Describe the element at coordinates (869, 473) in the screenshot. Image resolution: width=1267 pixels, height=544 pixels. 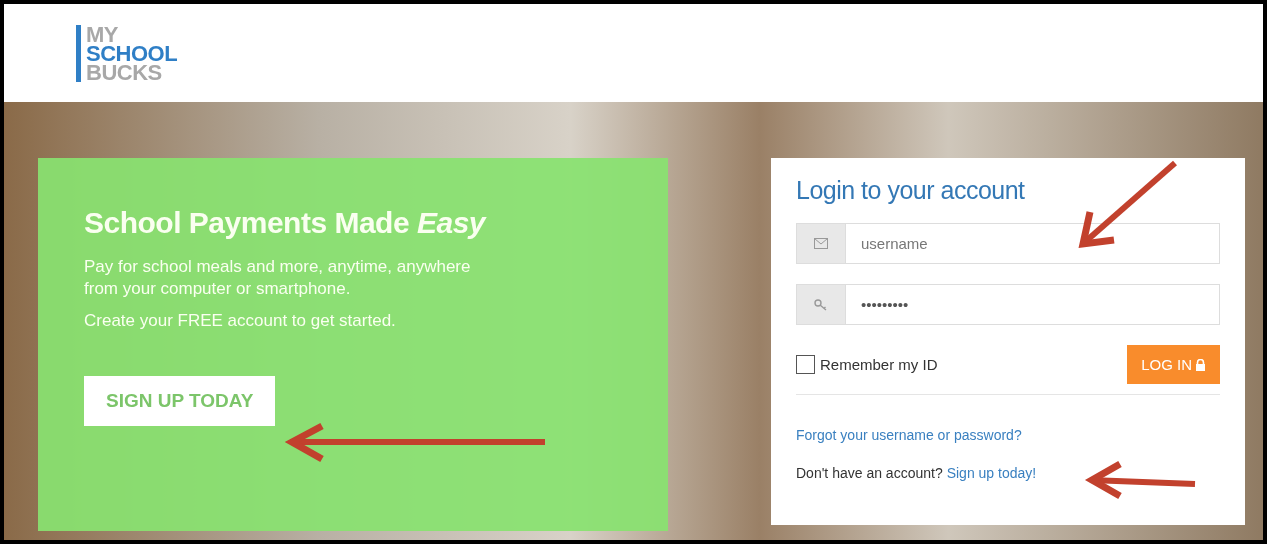
I see `signup-prompt: Don't have an account?` at that location.